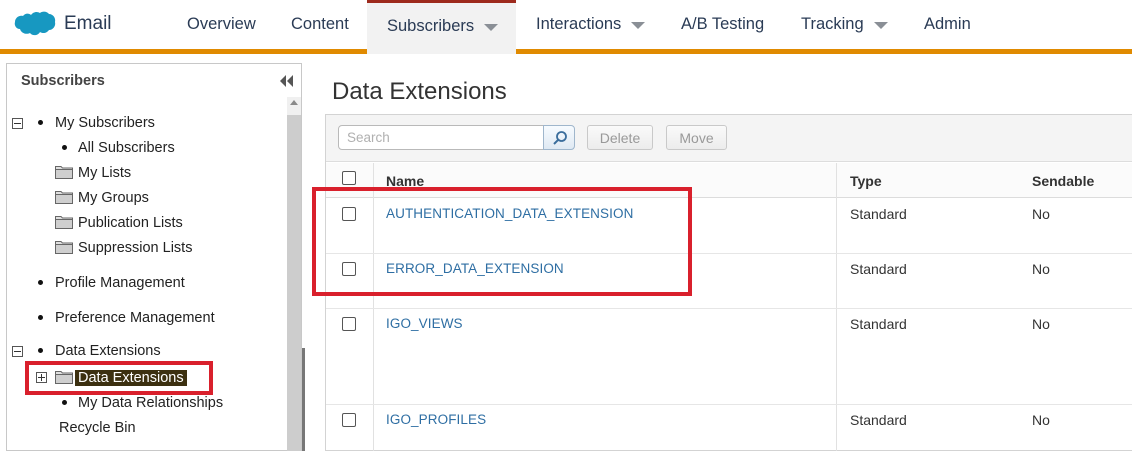 This screenshot has height=451, width=1132. Describe the element at coordinates (1063, 181) in the screenshot. I see `column-header-sendable: Sendable` at that location.